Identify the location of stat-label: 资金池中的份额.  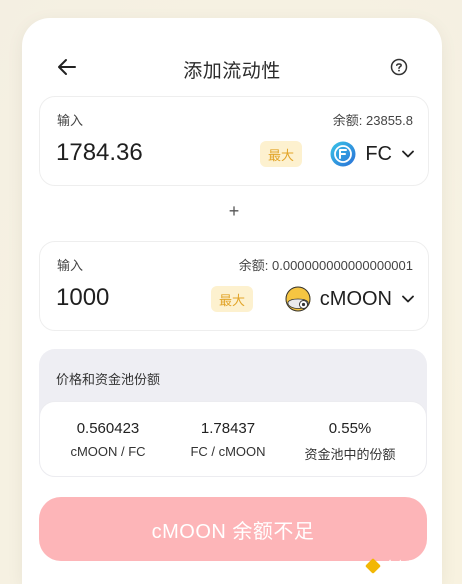
(350, 454).